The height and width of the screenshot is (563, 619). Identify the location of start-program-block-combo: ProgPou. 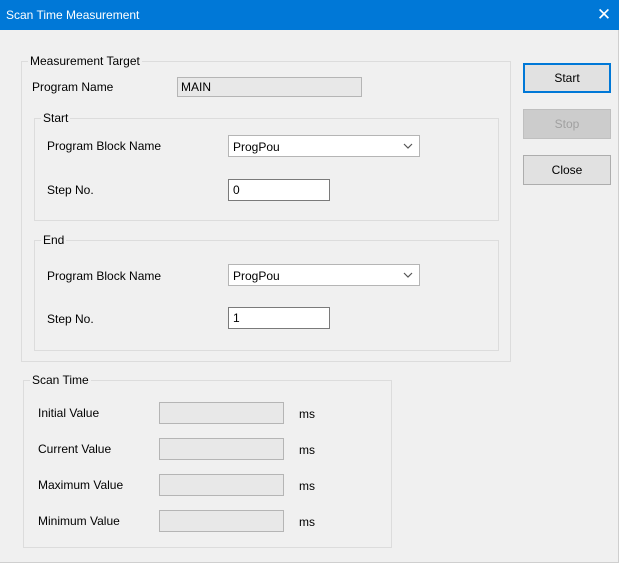
(324, 146).